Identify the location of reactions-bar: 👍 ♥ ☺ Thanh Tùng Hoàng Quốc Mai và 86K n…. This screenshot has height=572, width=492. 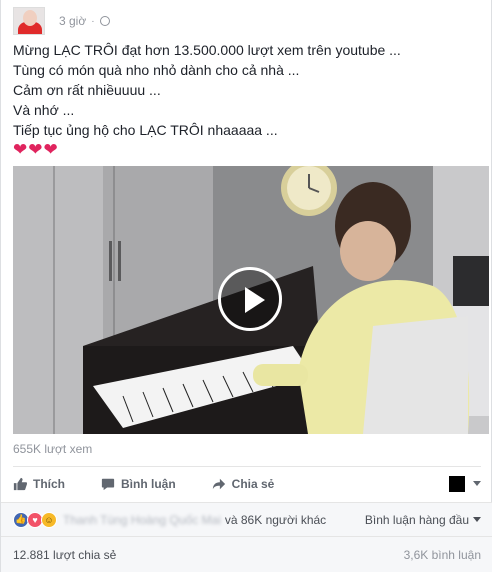
(246, 519).